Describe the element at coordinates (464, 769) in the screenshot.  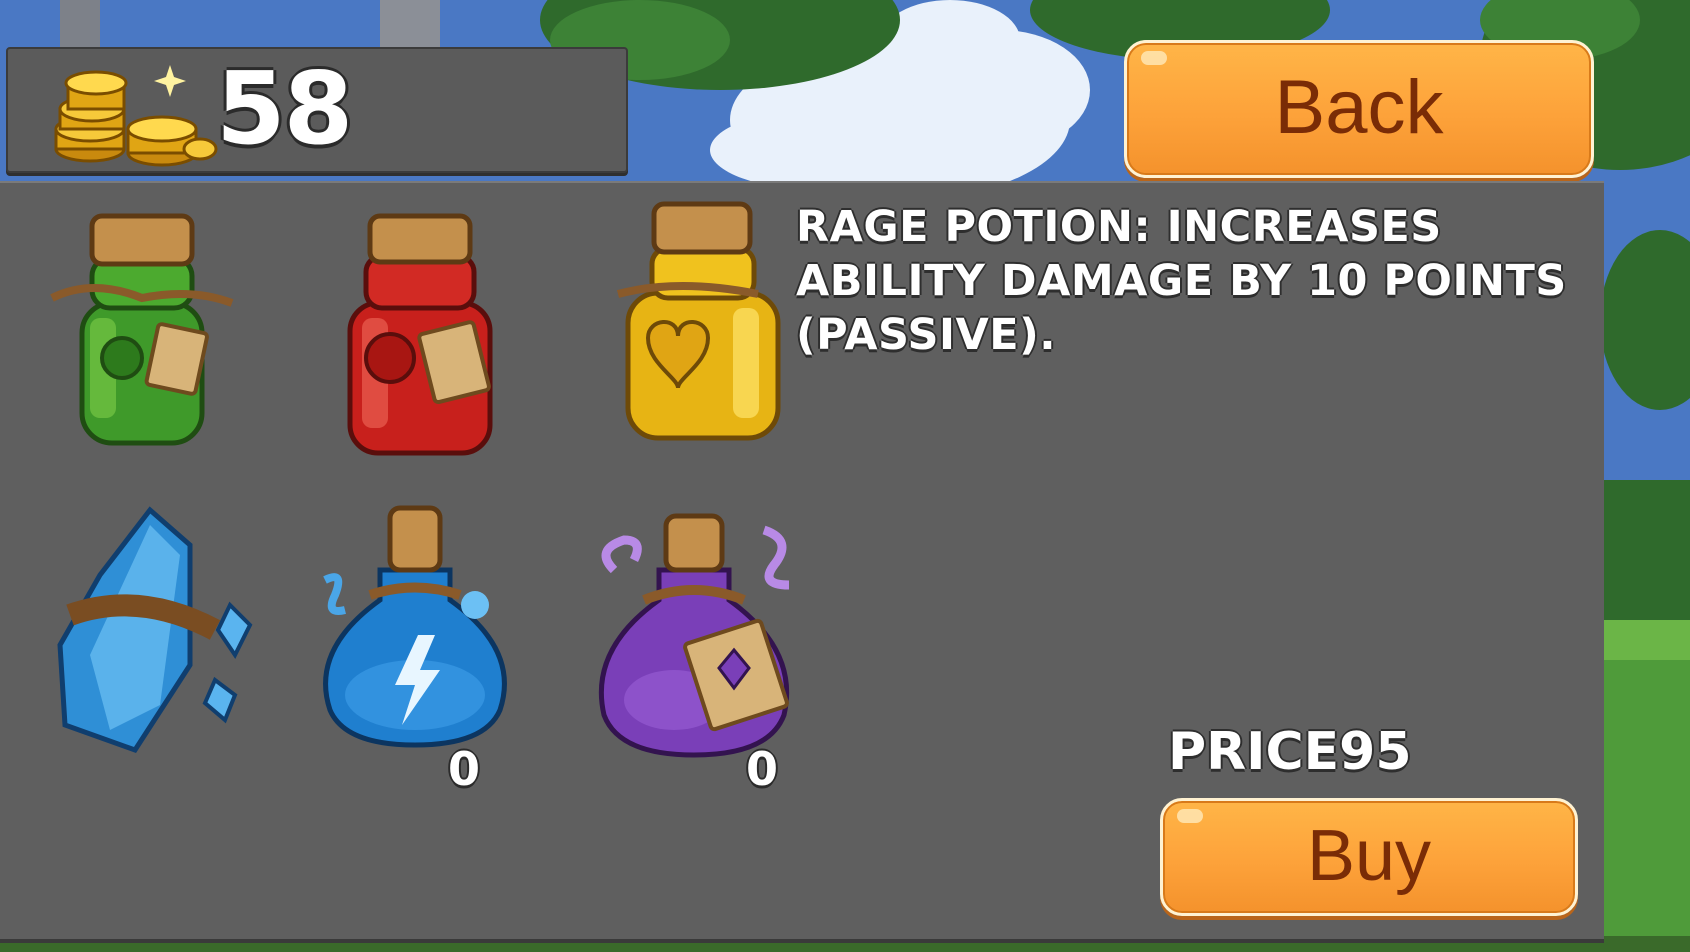
I see `mana-potion-quantity: 0` at that location.